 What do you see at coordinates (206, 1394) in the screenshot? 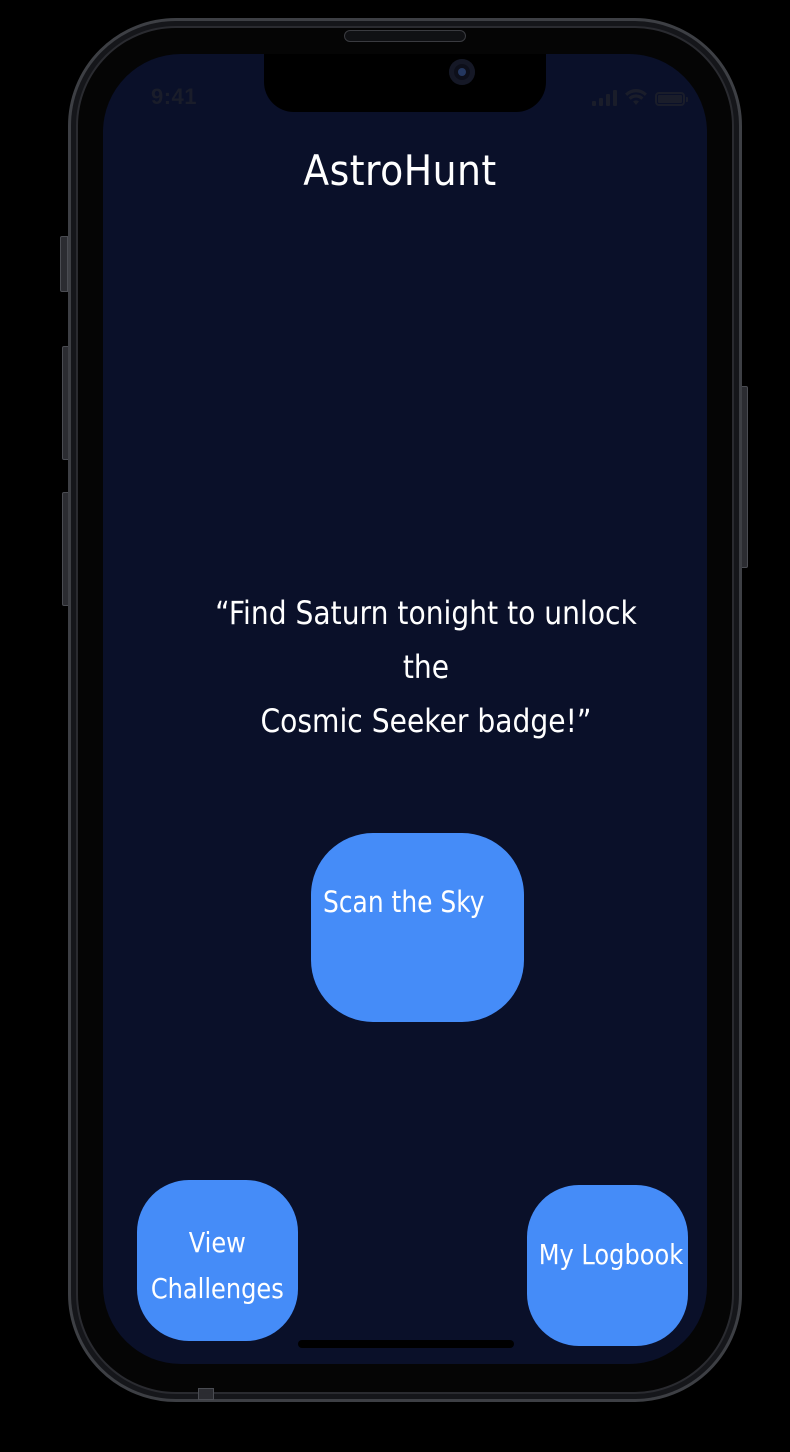
I see `frame-antenna-band` at bounding box center [206, 1394].